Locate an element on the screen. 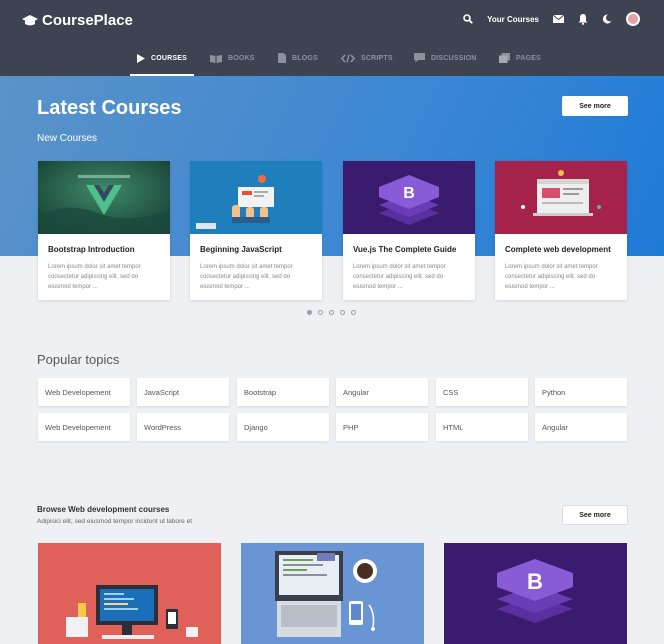  tab-books: BOOKS is located at coordinates (232, 58).